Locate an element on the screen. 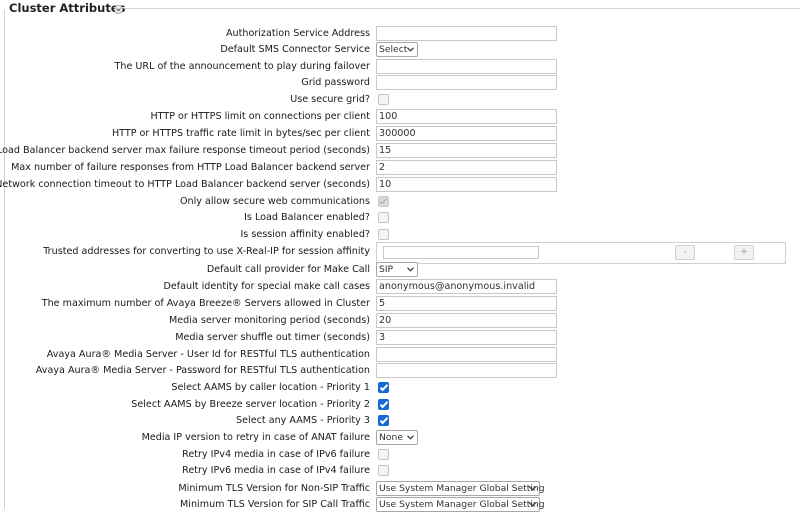 The image size is (800, 514). row-auth-service-address: Authorization Service Address is located at coordinates (400, 34).